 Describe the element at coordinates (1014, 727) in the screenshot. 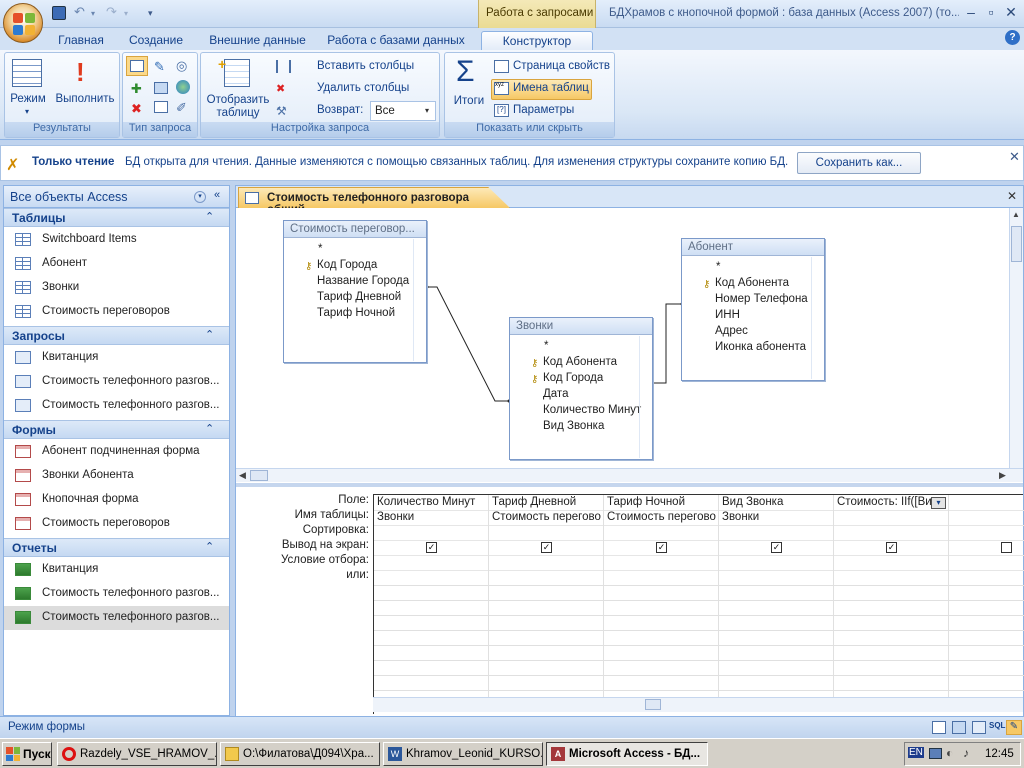

I see `design-view-icon: ✎` at that location.